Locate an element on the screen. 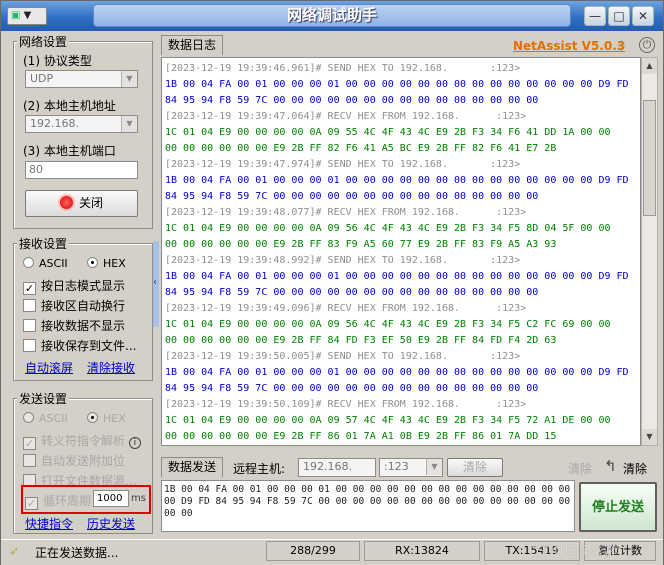 The image size is (664, 565). recv-hex-label: HEX is located at coordinates (114, 263).